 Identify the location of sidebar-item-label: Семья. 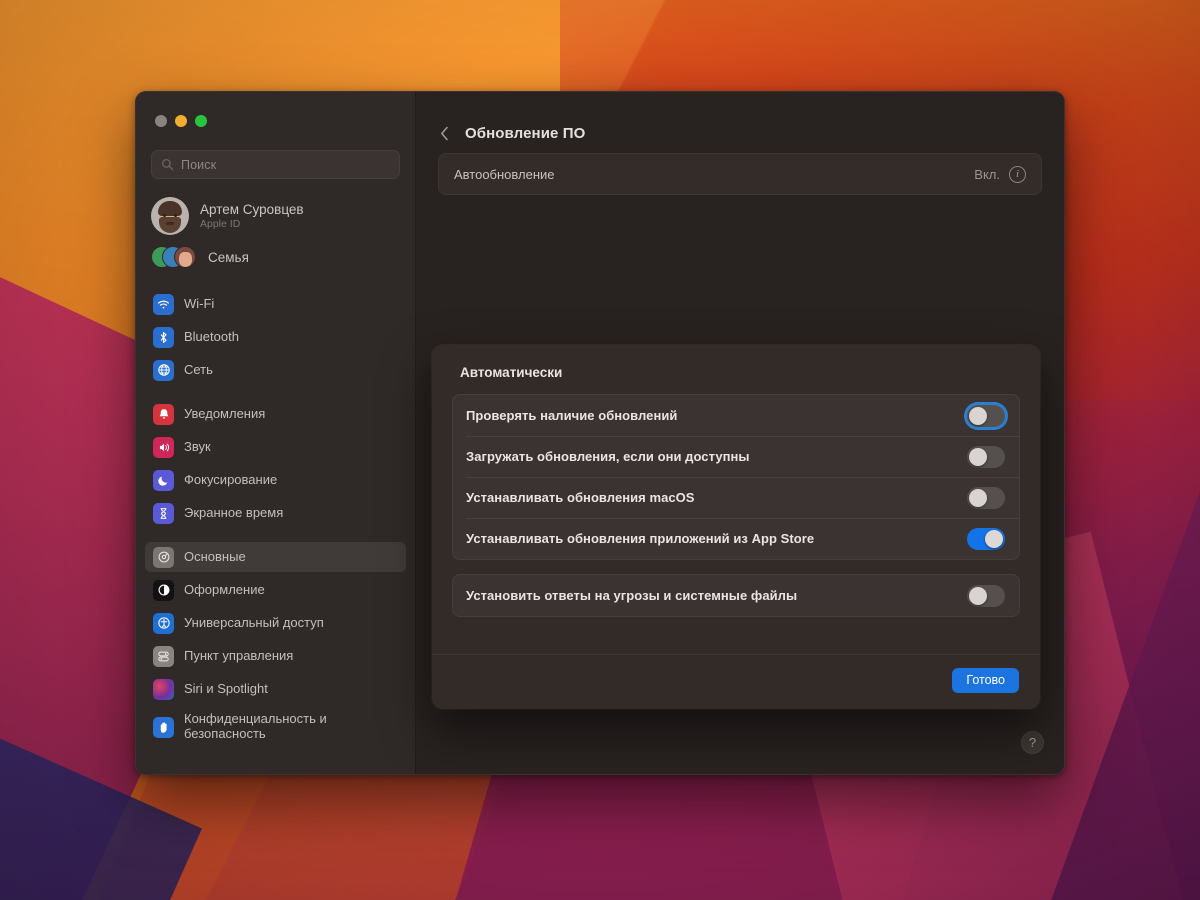
(228, 257).